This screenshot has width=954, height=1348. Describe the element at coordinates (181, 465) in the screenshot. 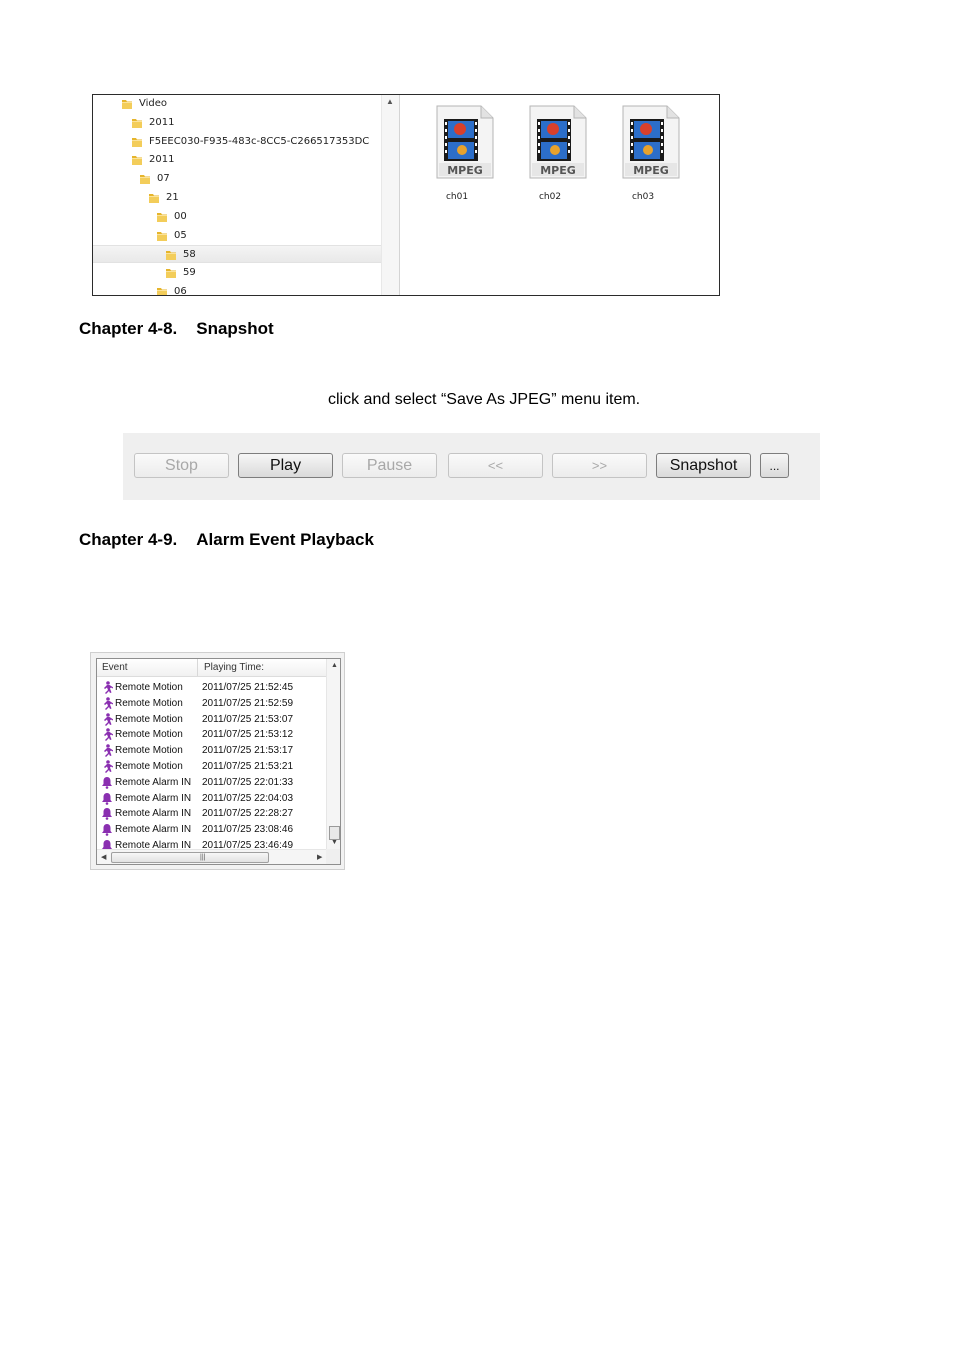

I see `stop-button: Stop` at that location.